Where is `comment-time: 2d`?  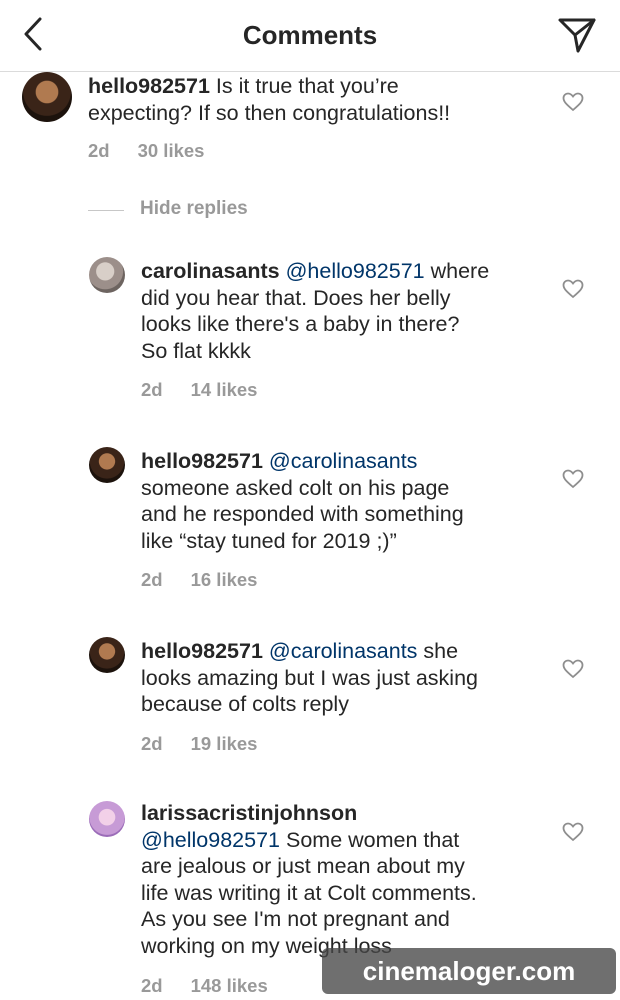
comment-time: 2d is located at coordinates (99, 150).